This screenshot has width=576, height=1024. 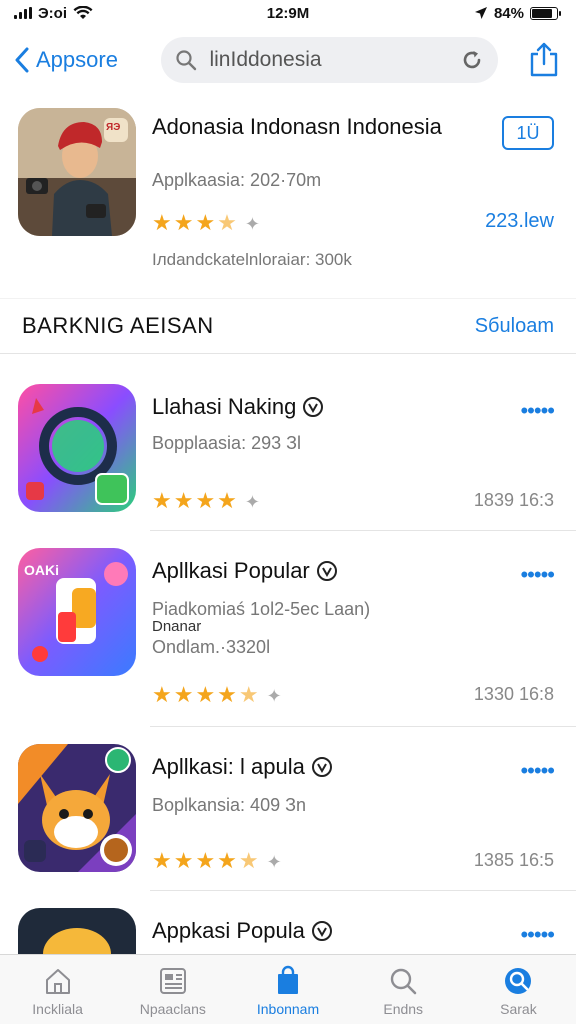 I want to click on app-title-2: Apllkasi Popular, so click(x=245, y=571).